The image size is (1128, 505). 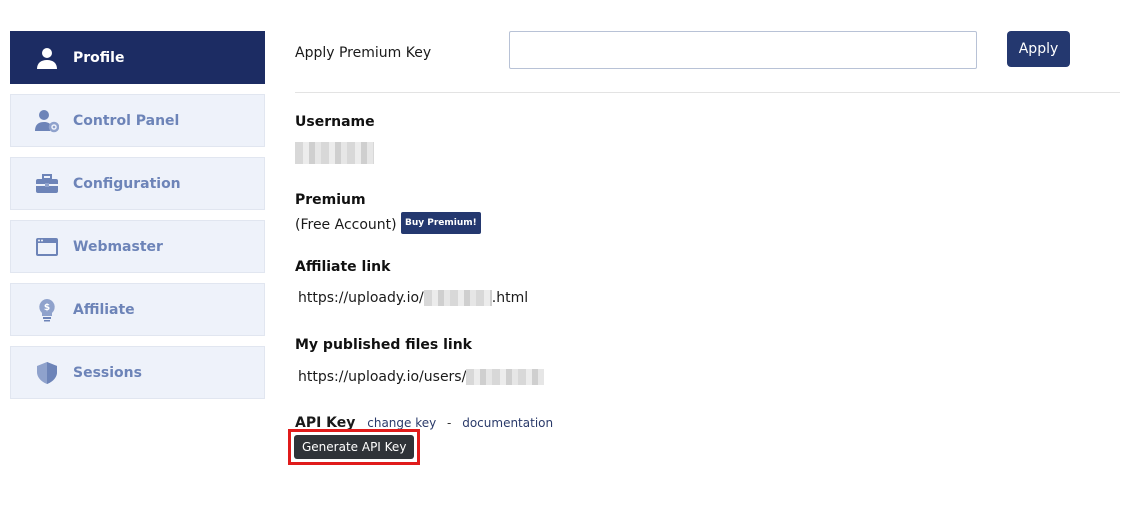 I want to click on highlight-box: Generate API Key, so click(x=354, y=447).